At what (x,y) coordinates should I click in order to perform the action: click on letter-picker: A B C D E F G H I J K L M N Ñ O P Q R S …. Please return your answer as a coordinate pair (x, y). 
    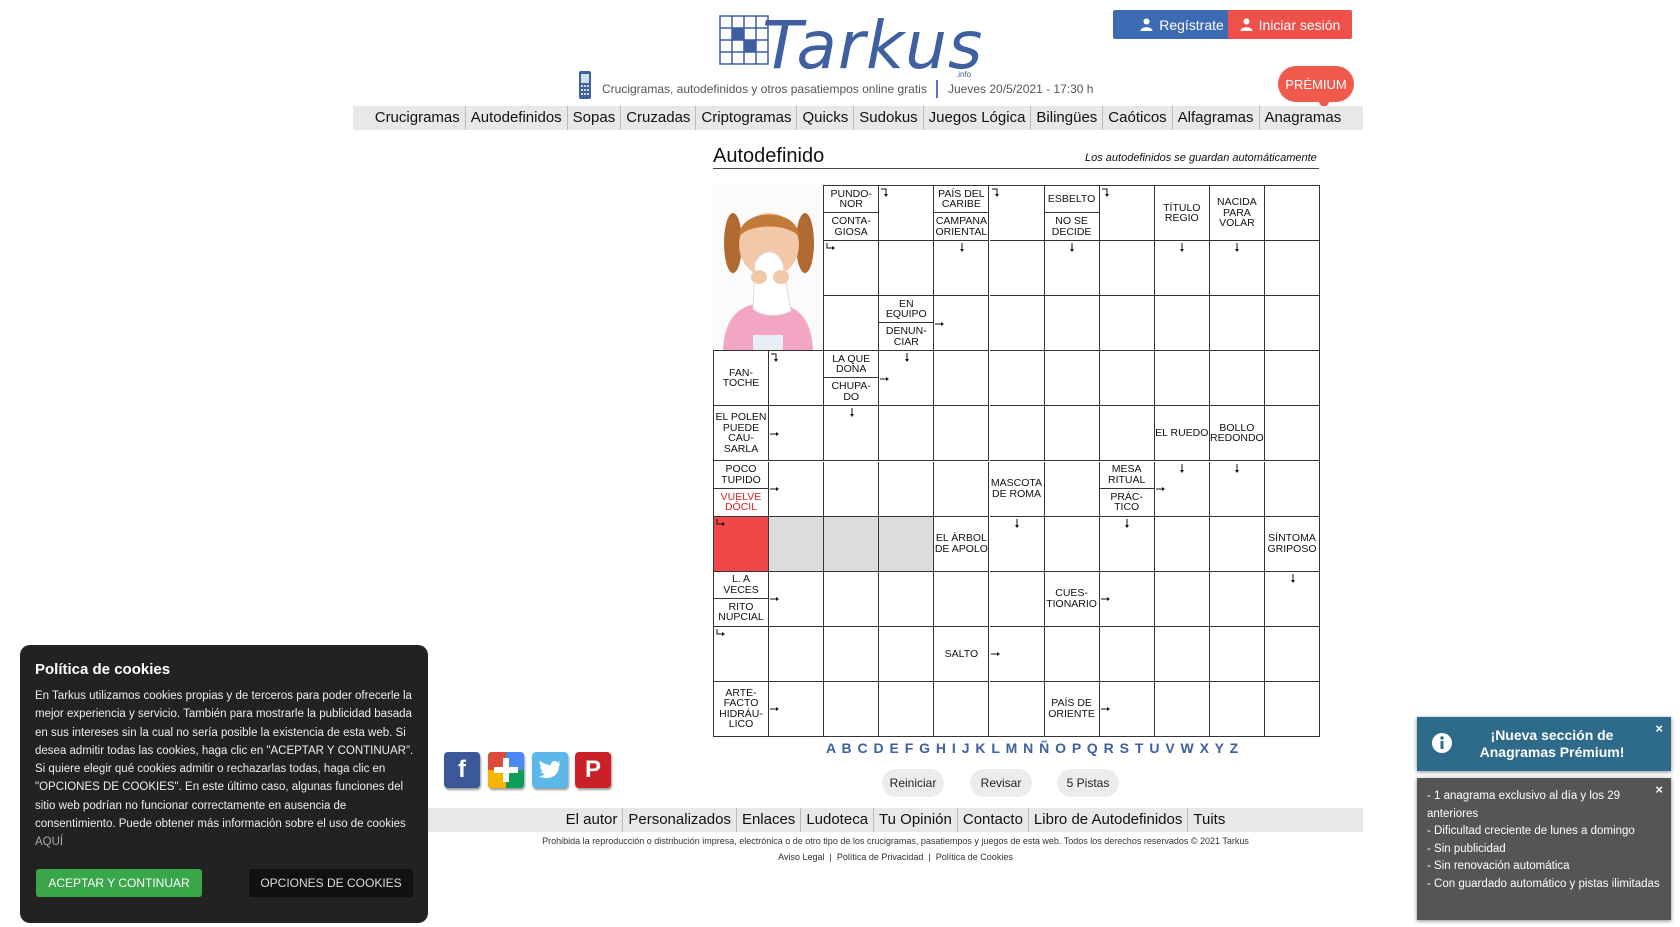
    Looking at the image, I should click on (1032, 748).